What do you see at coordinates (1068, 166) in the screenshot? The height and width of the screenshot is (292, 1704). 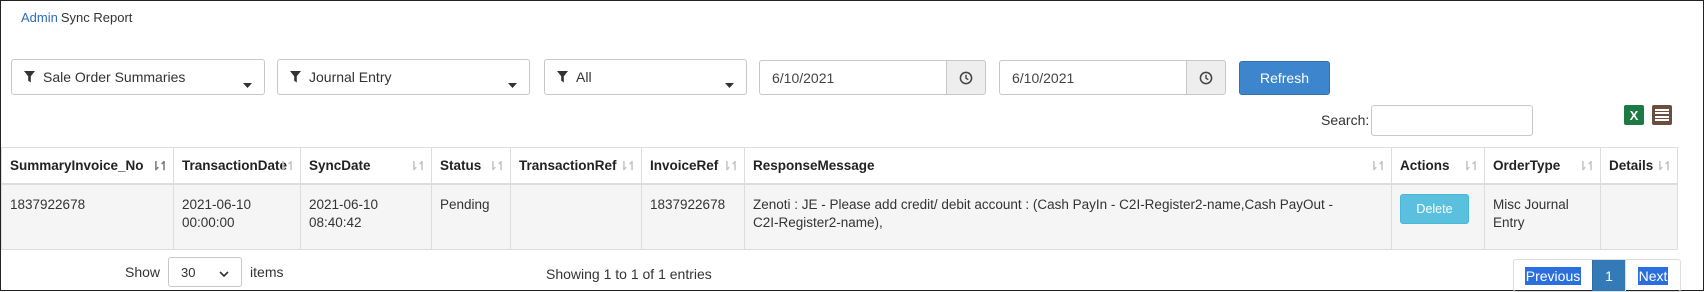 I see `col-response-message: ResponseMessage ⇂↿` at bounding box center [1068, 166].